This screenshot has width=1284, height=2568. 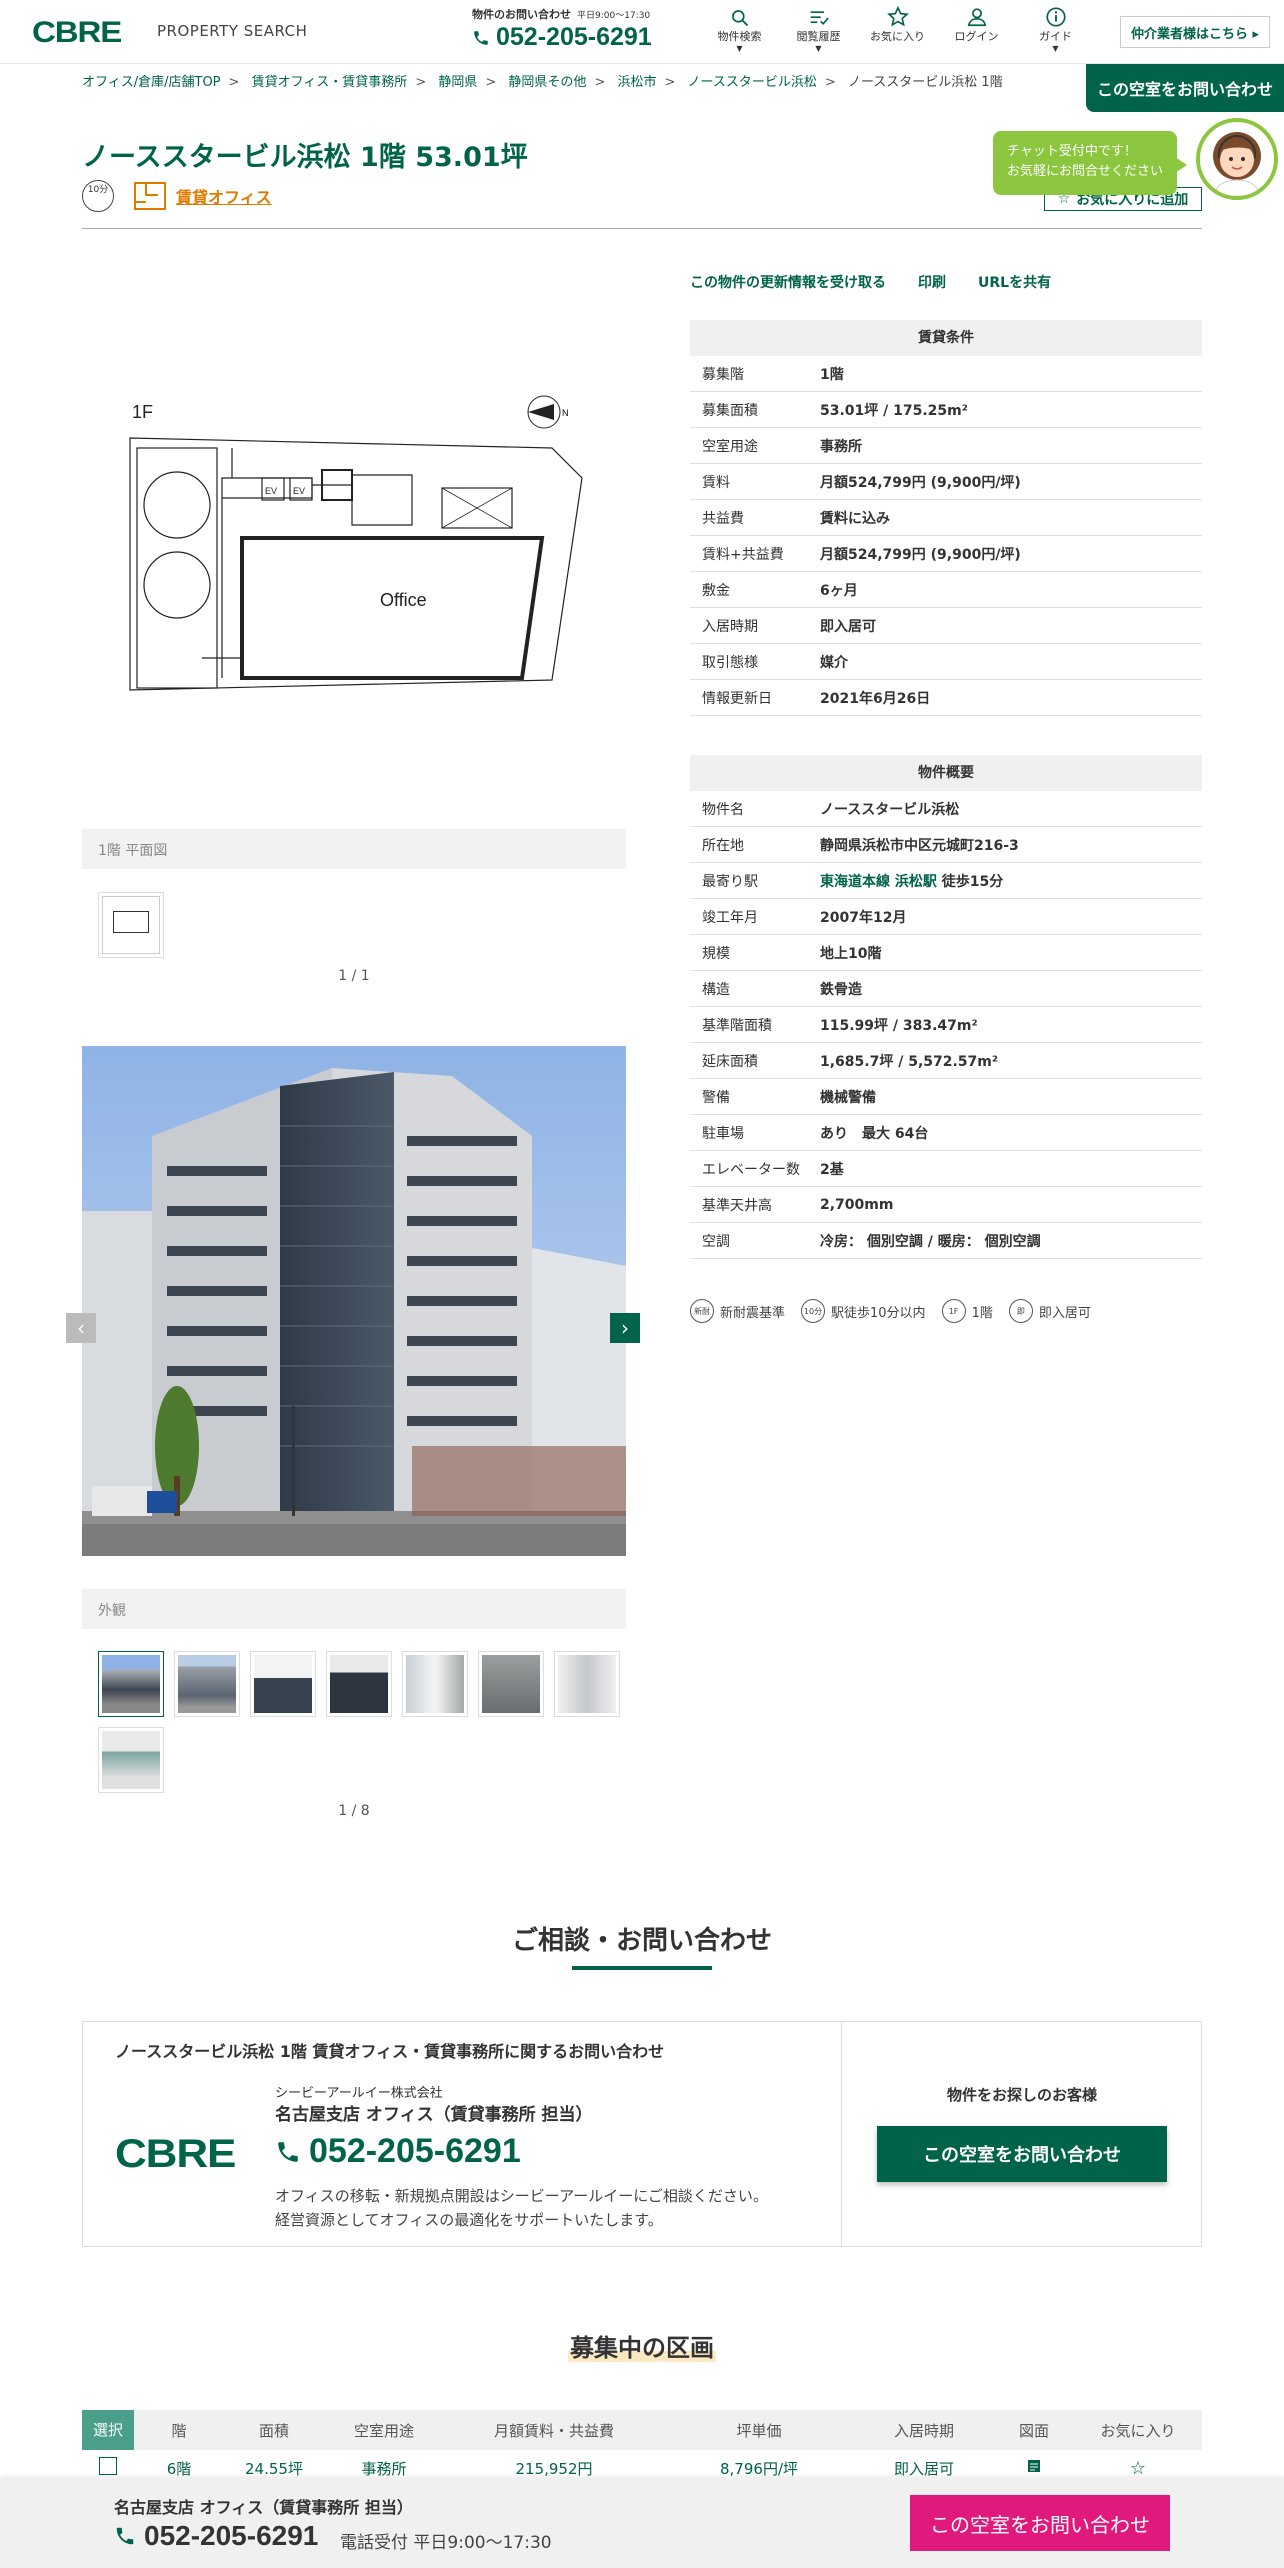 I want to click on property-actions: この物件の更新情報を受け取る 印刷 URLを共有, so click(x=870, y=282).